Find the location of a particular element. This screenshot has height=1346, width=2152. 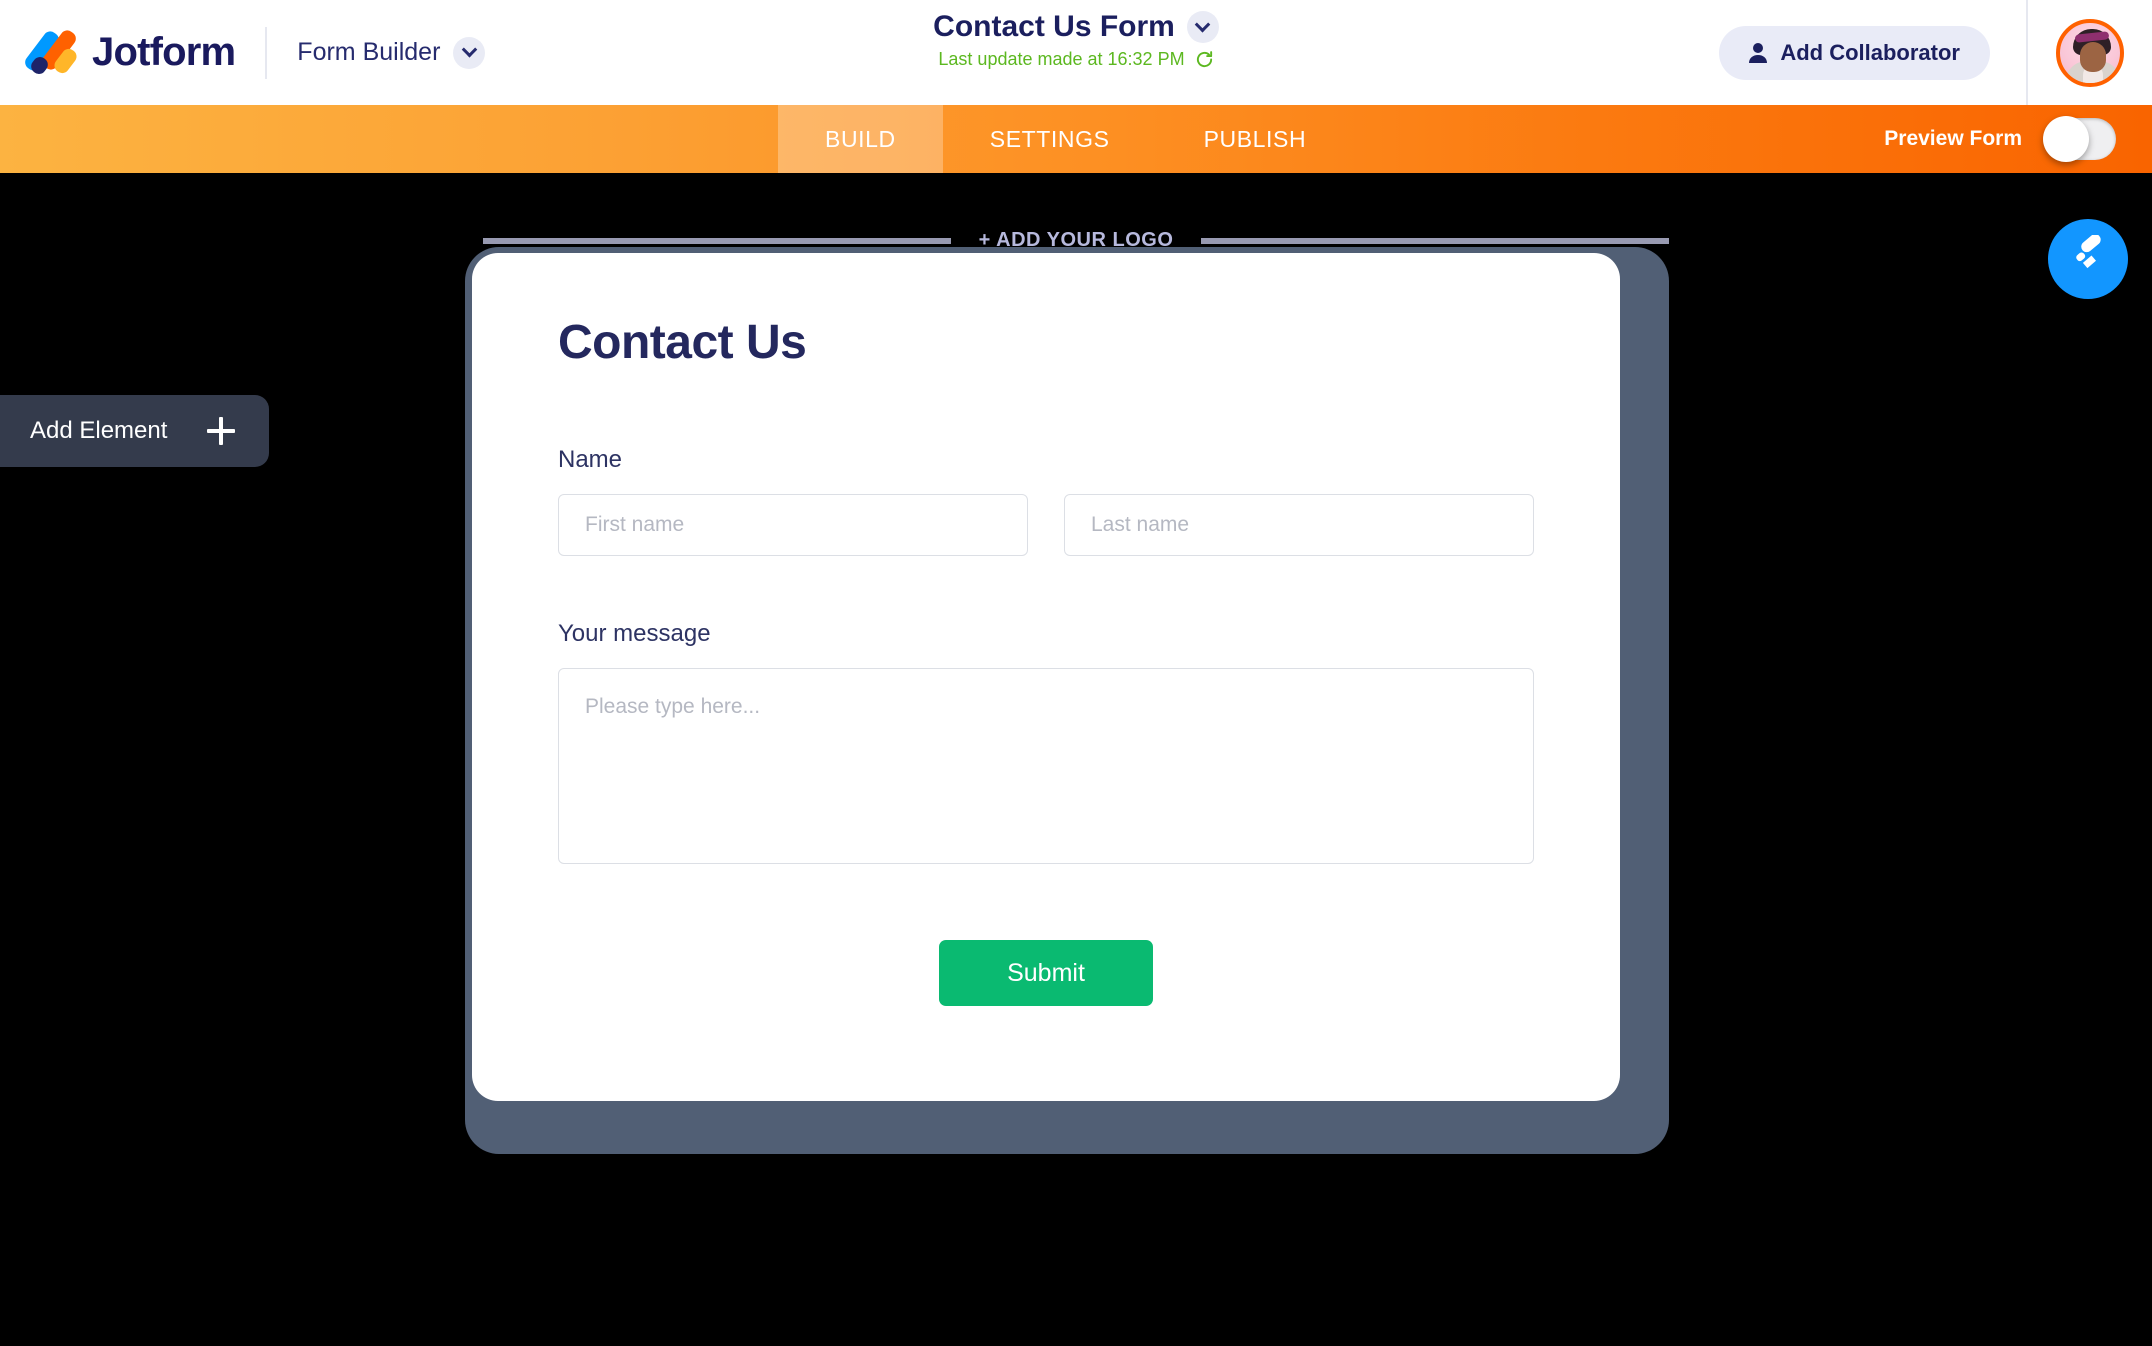

submit-button: Submit is located at coordinates (1046, 973).